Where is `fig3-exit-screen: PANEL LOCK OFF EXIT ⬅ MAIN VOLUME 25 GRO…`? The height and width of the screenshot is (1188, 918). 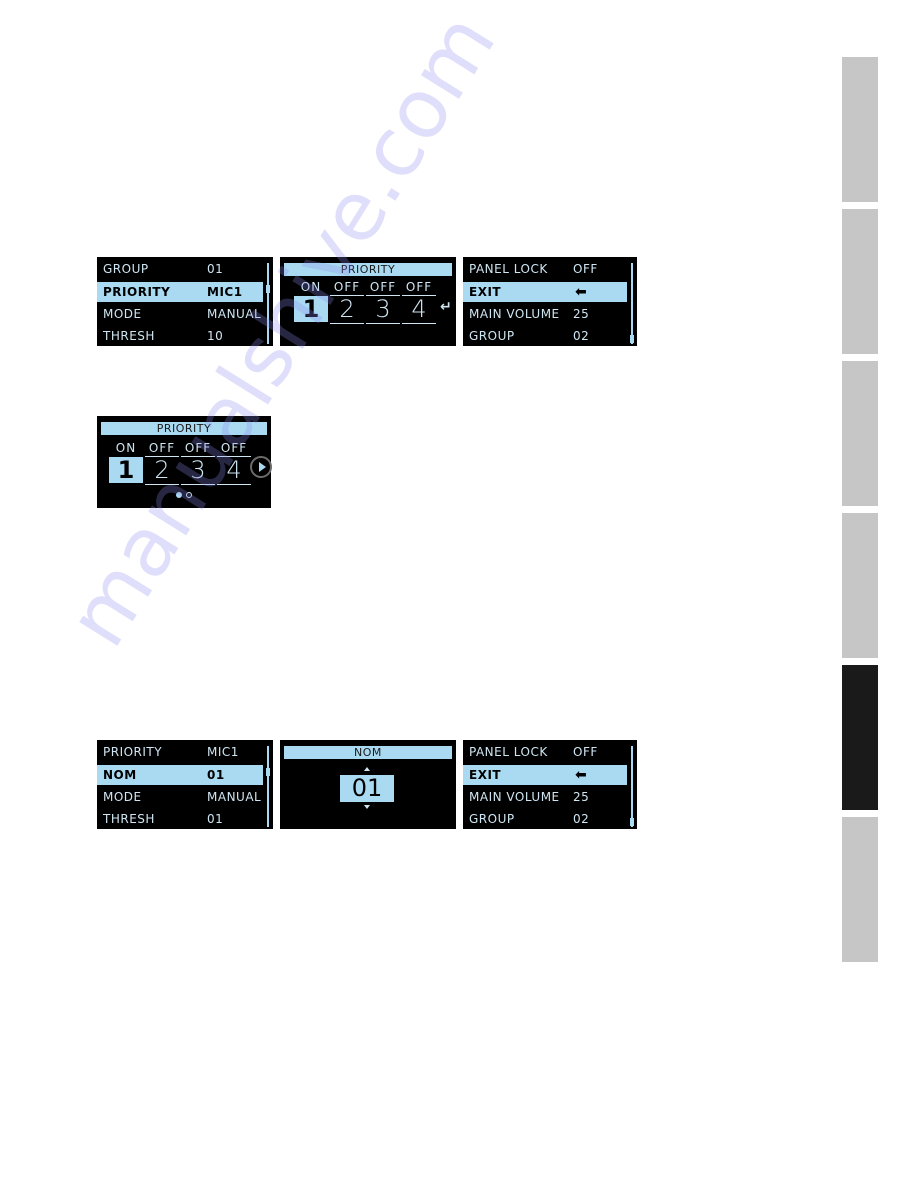
fig3-exit-screen: PANEL LOCK OFF EXIT ⬅ MAIN VOLUME 25 GRO… is located at coordinates (550, 784).